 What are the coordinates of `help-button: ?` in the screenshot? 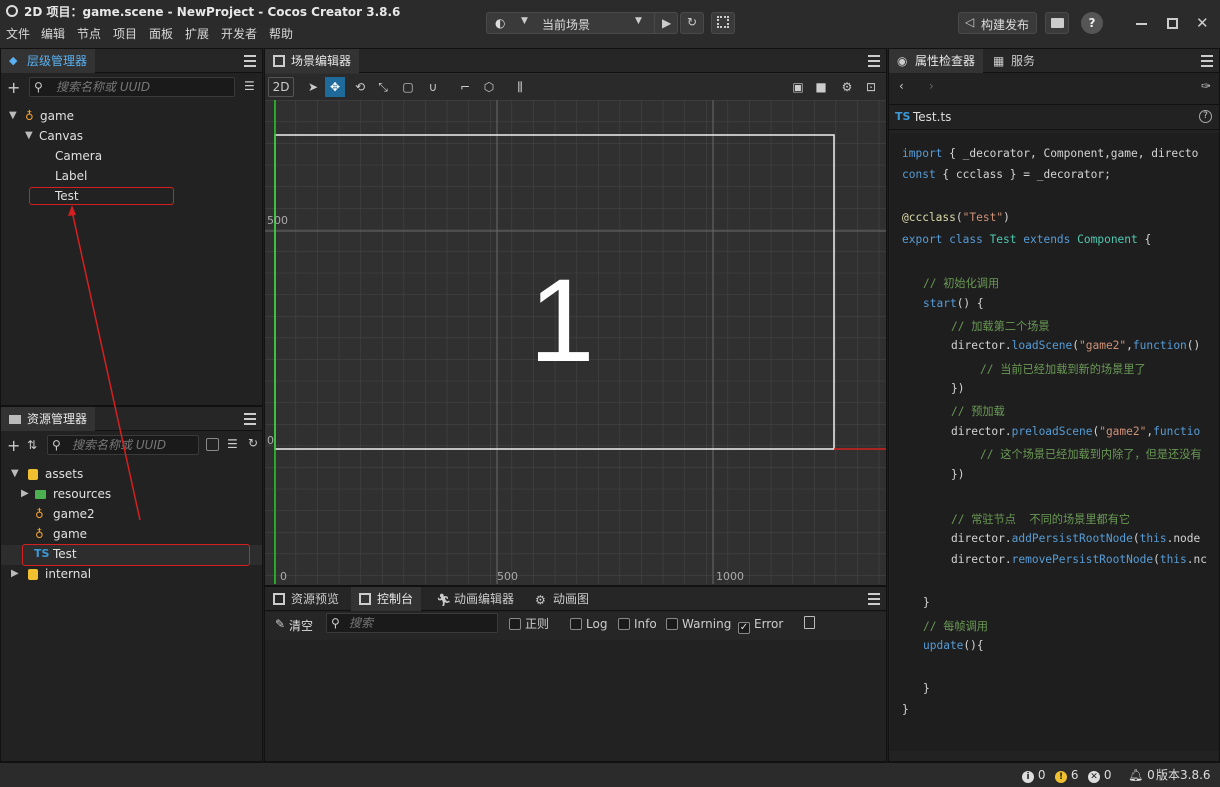 It's located at (1092, 23).